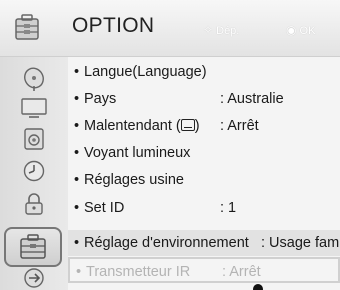 This screenshot has height=290, width=340. I want to click on speaker-icon, so click(34, 139).